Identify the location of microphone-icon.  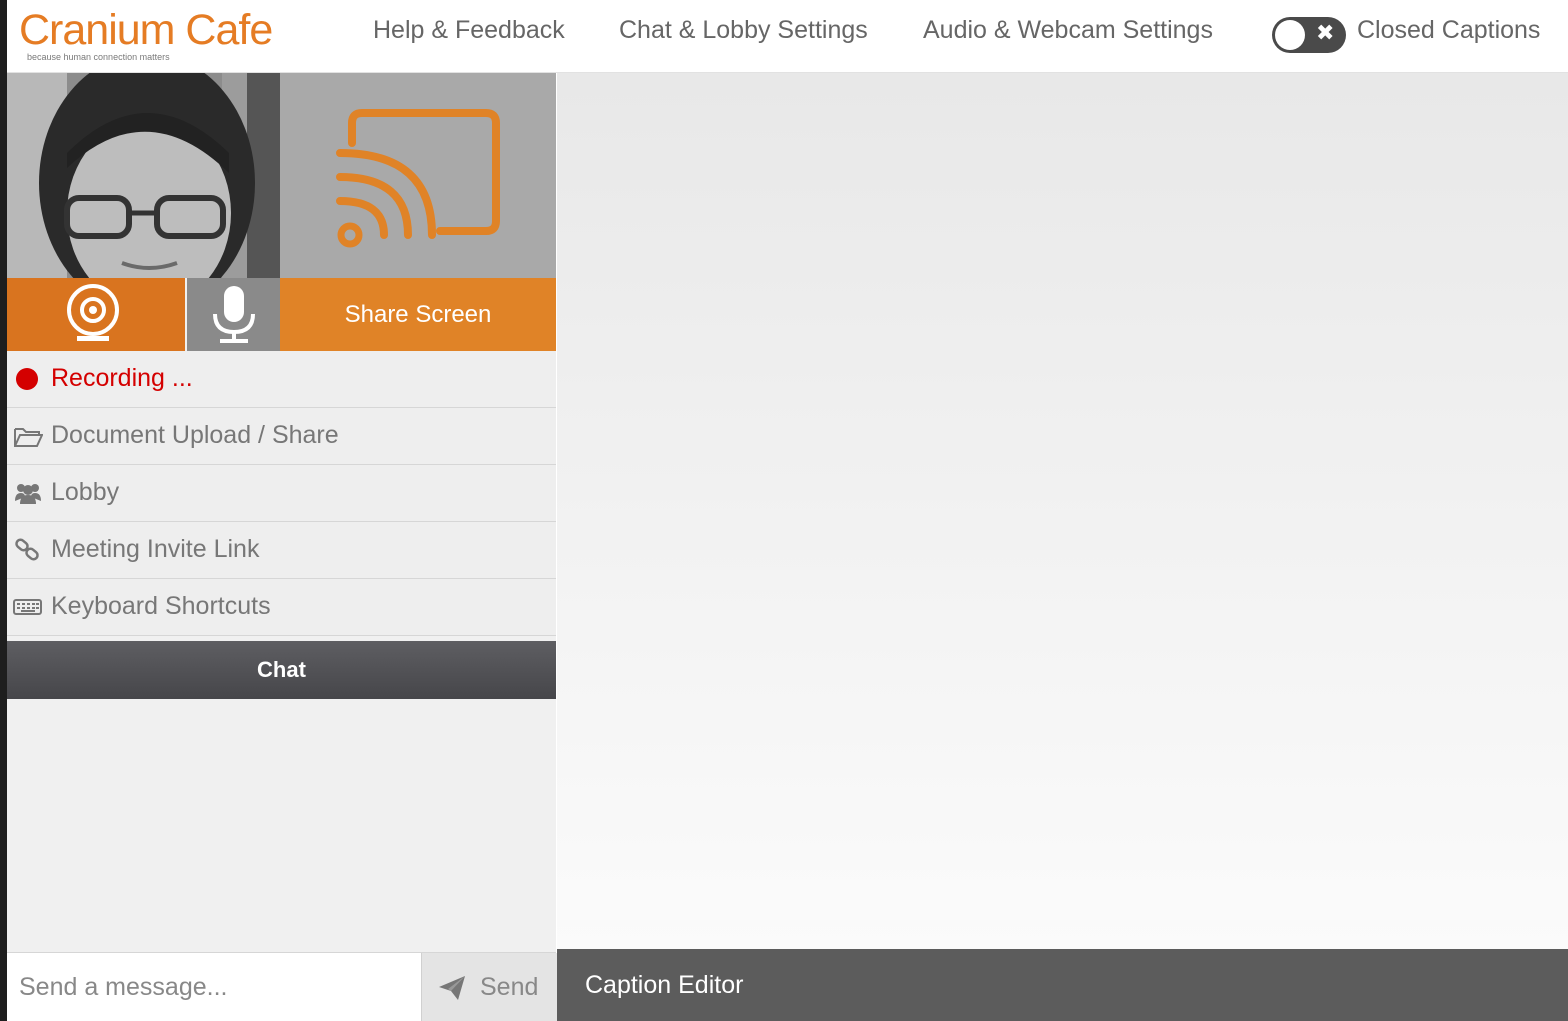
(234, 314).